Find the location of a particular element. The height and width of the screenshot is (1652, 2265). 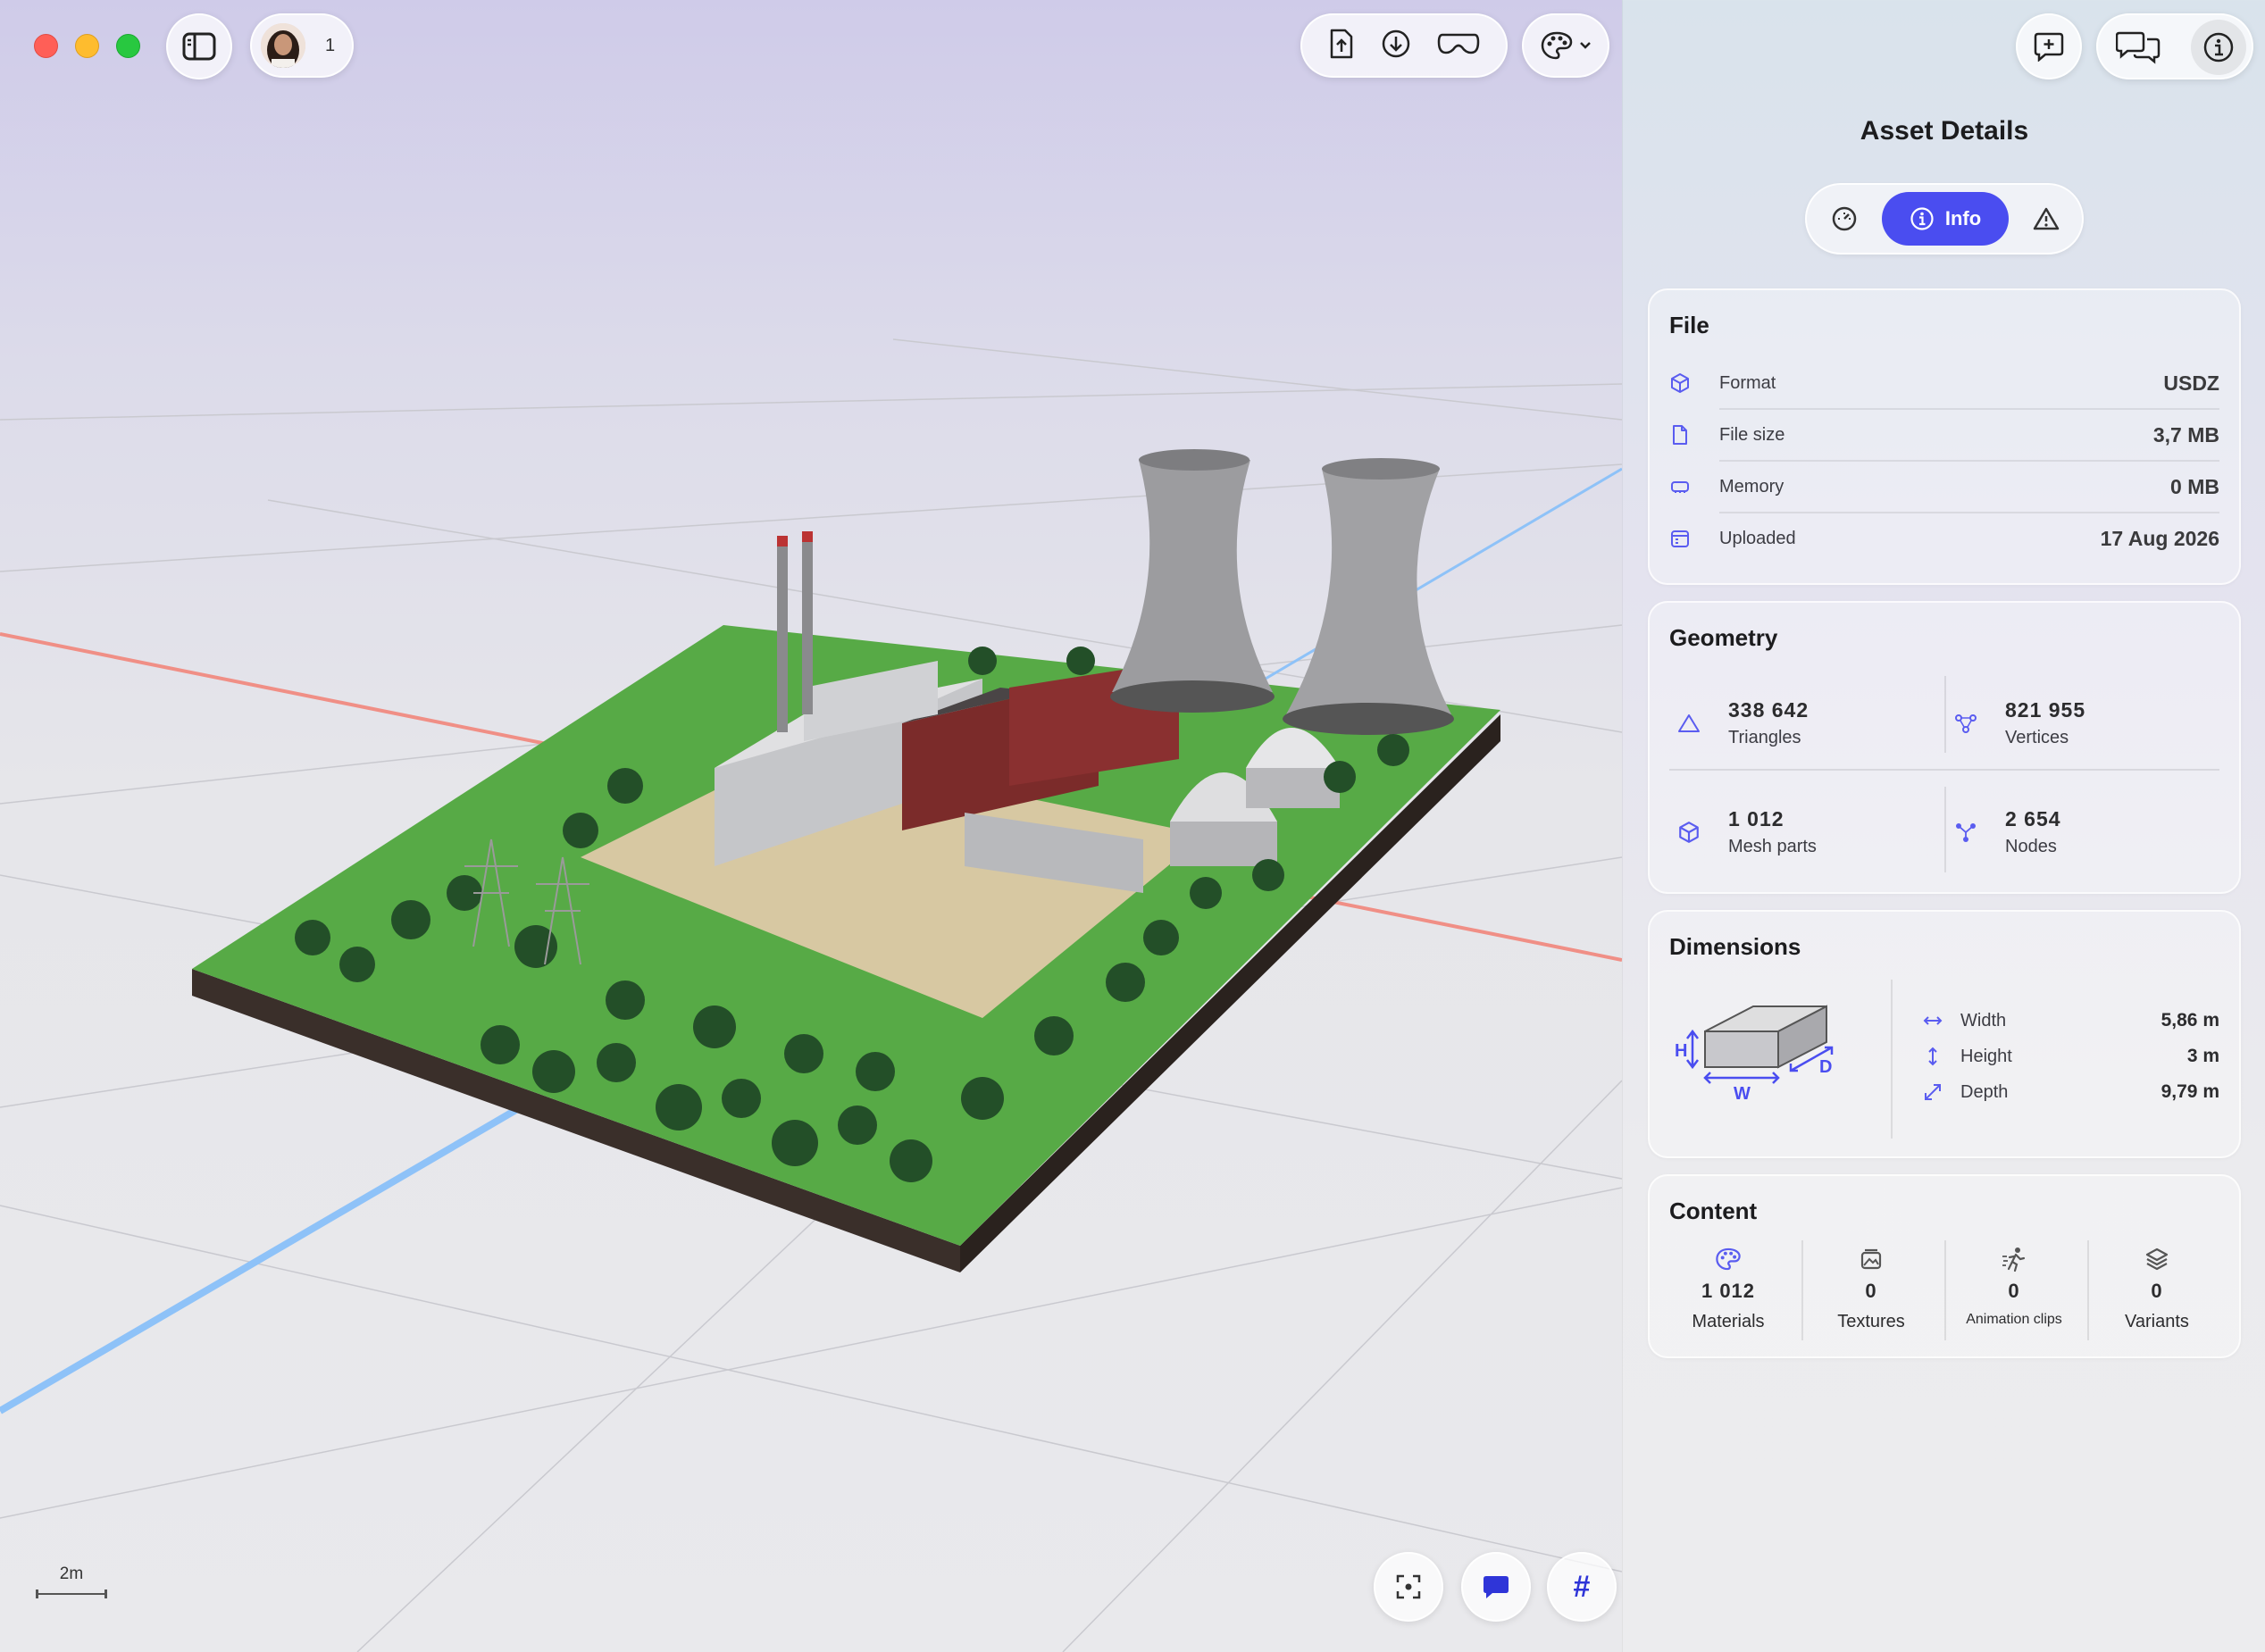

animation-clips-label: Animation clips is located at coordinates (2014, 1319).